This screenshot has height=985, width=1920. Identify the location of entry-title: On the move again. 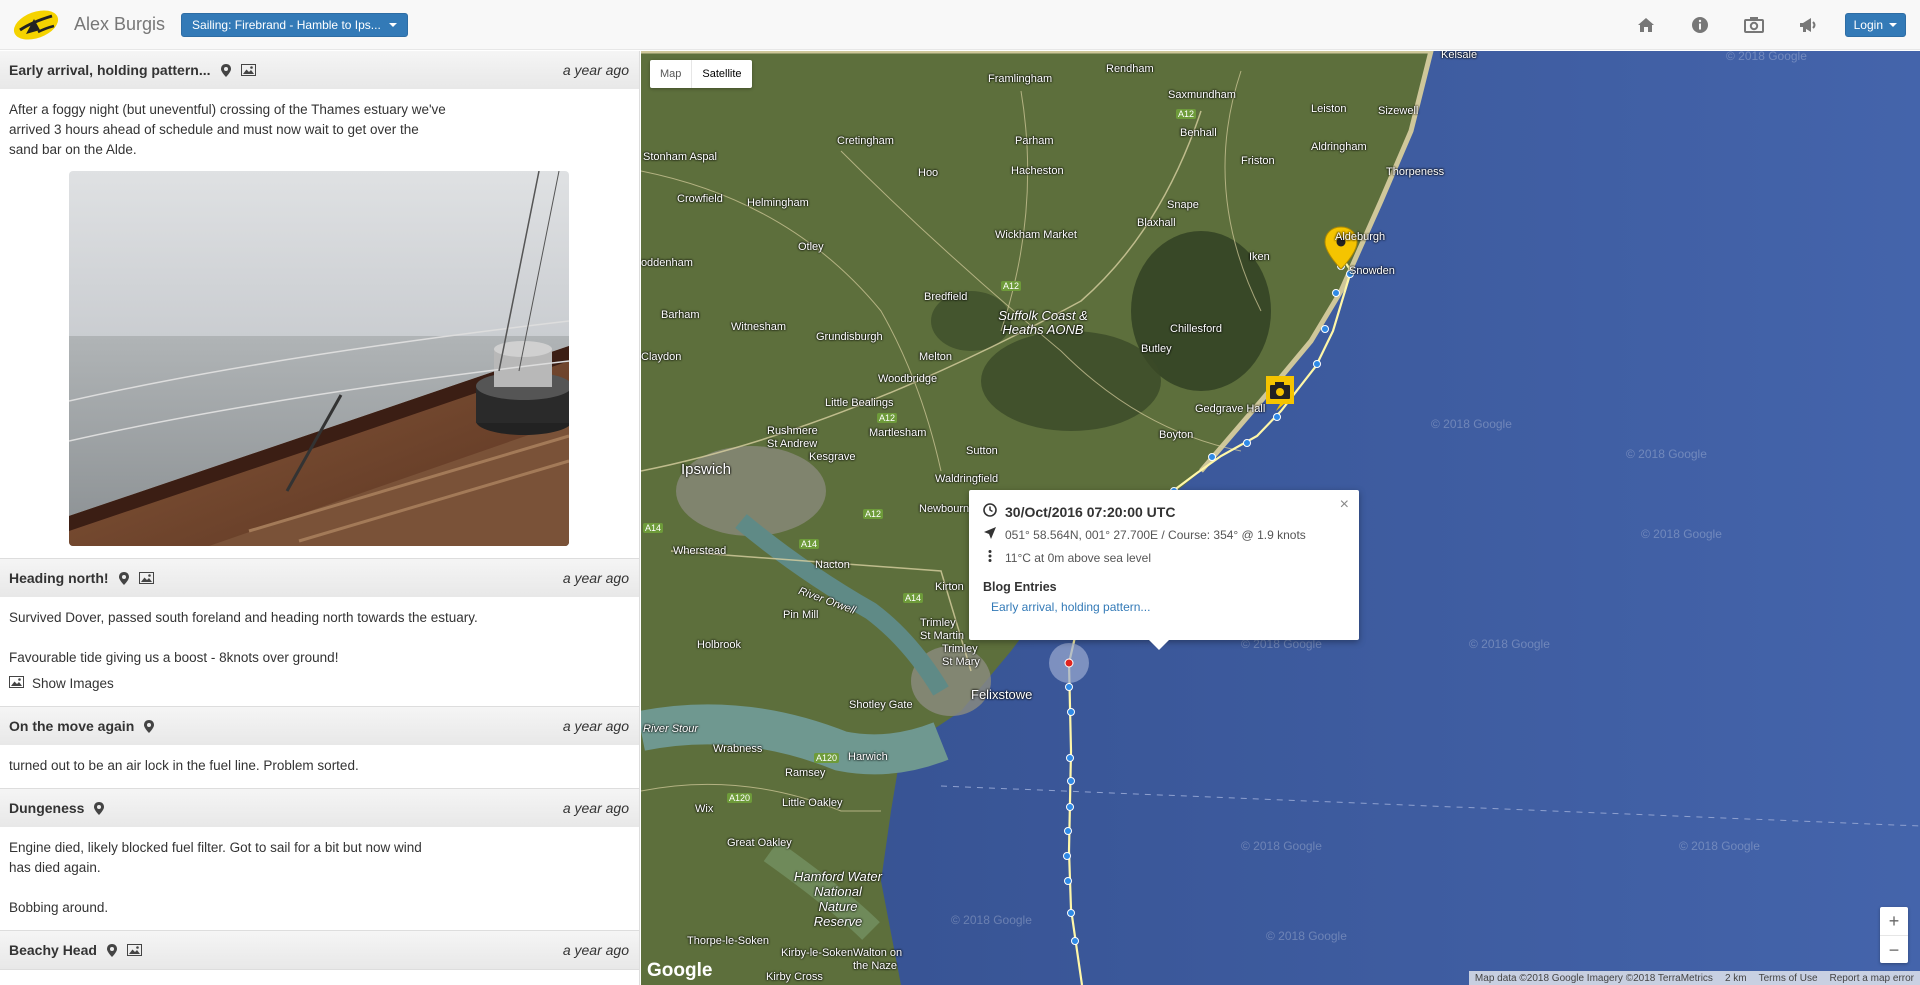
(71, 726).